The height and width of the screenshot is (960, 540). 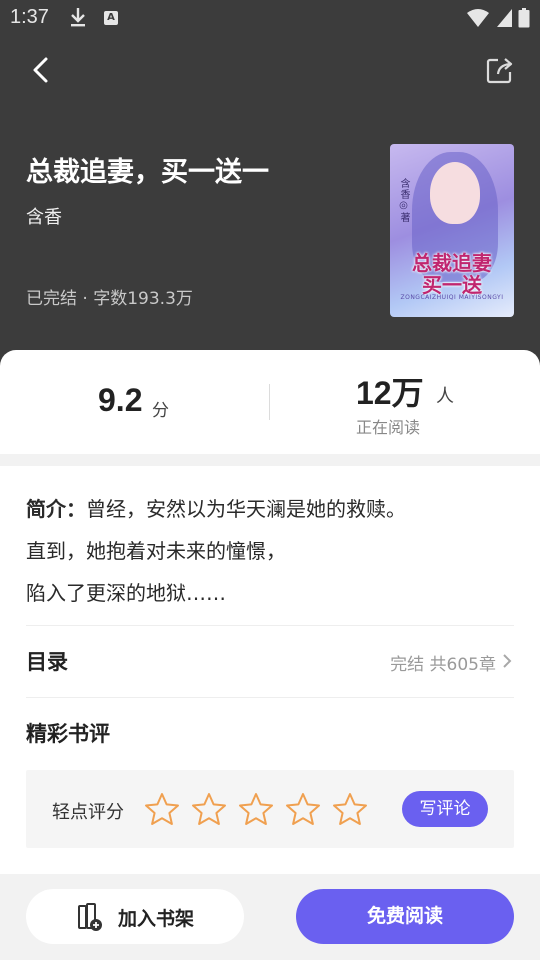 I want to click on toc-info: 完结 共605章, so click(x=443, y=665).